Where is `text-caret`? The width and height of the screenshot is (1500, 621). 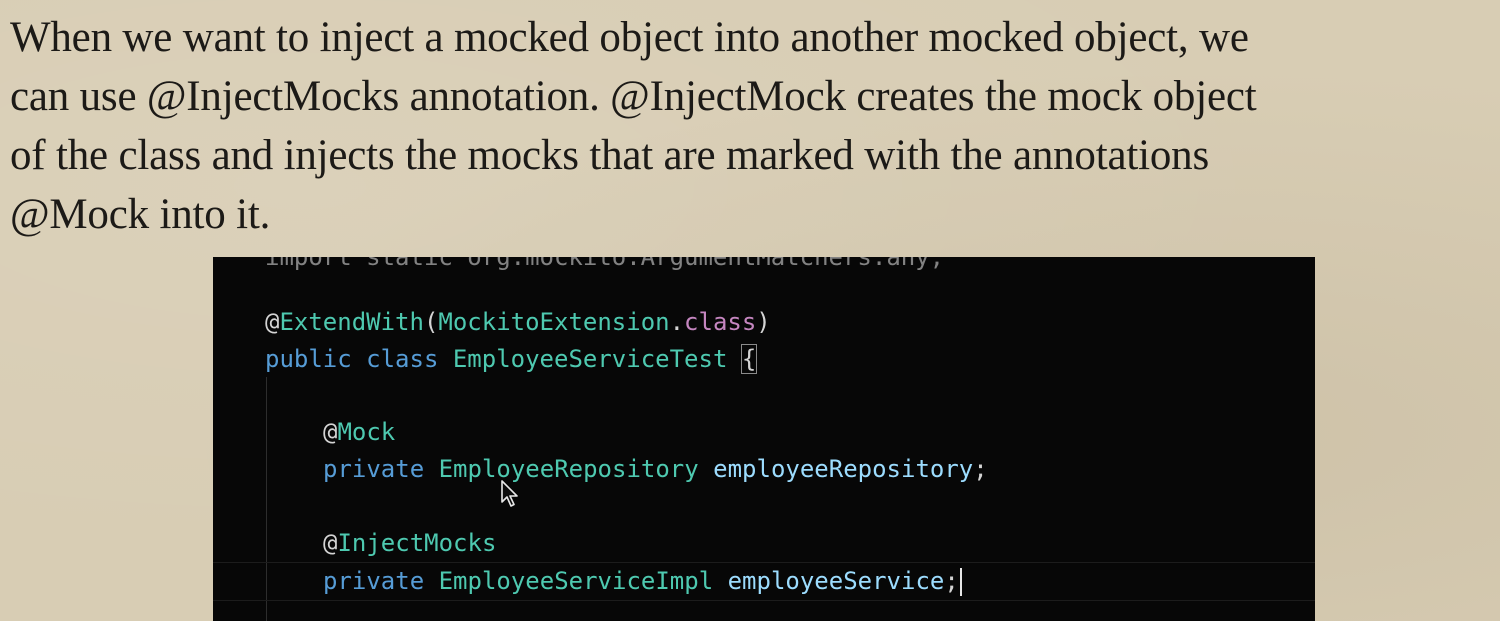
text-caret is located at coordinates (960, 582).